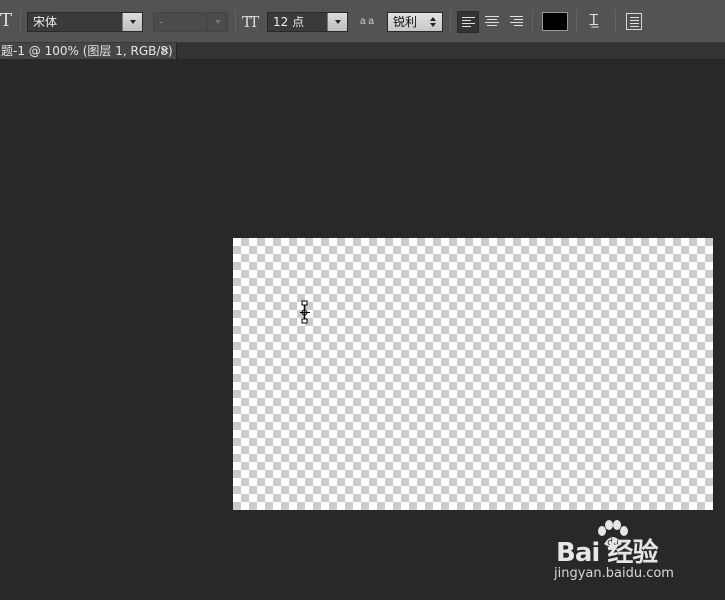  What do you see at coordinates (594, 22) in the screenshot?
I see `warp-text-icon: Ꮖ̲` at bounding box center [594, 22].